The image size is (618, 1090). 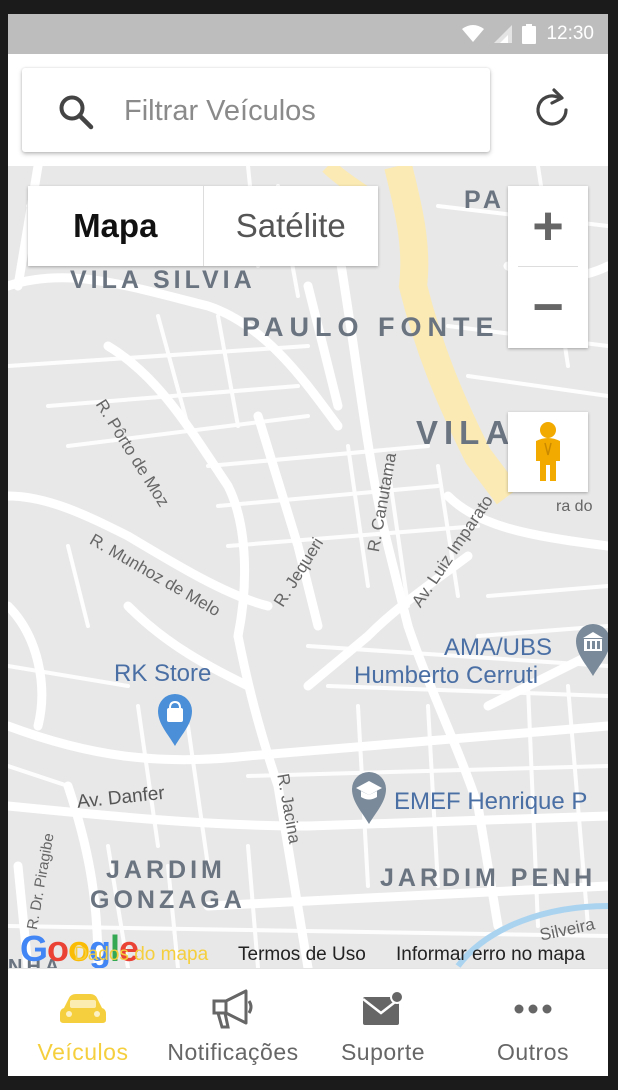 I want to click on poi-label-rk-store: RK Store, so click(x=162, y=674).